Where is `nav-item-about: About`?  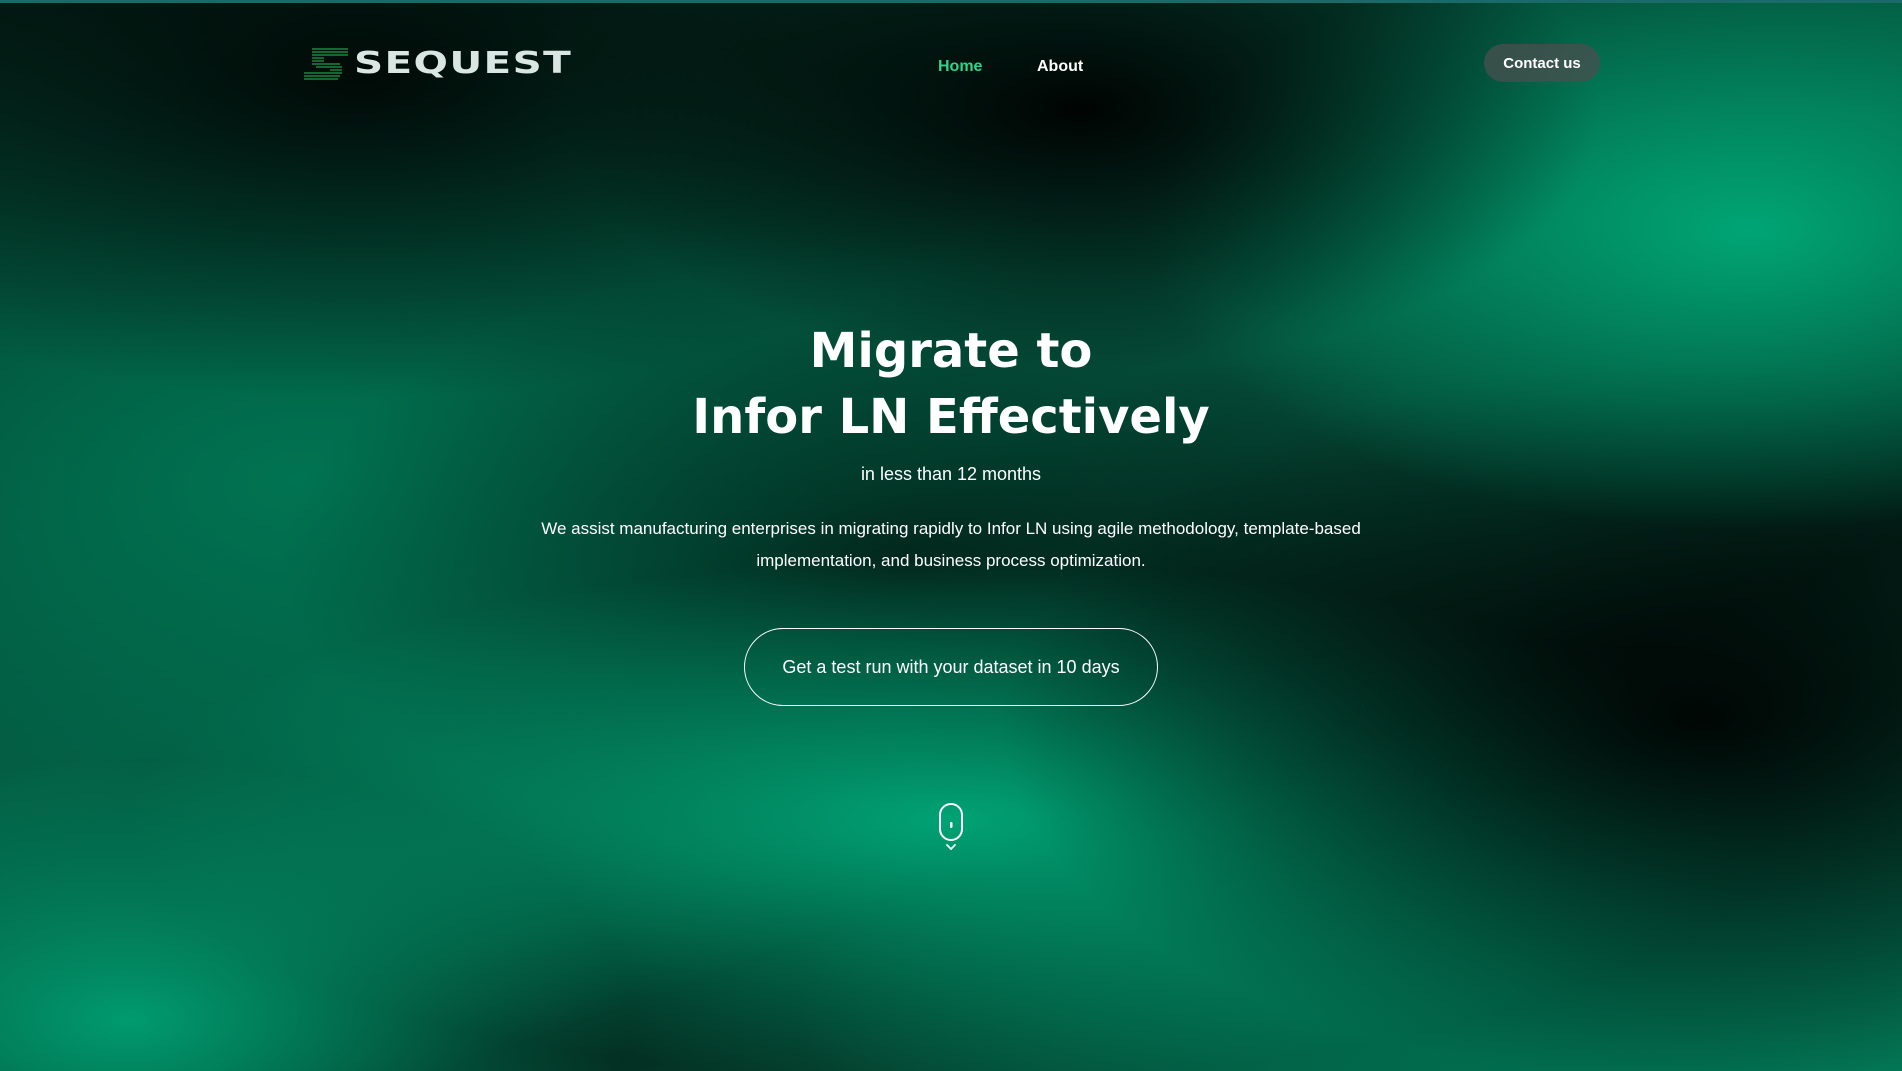 nav-item-about: About is located at coordinates (1060, 67).